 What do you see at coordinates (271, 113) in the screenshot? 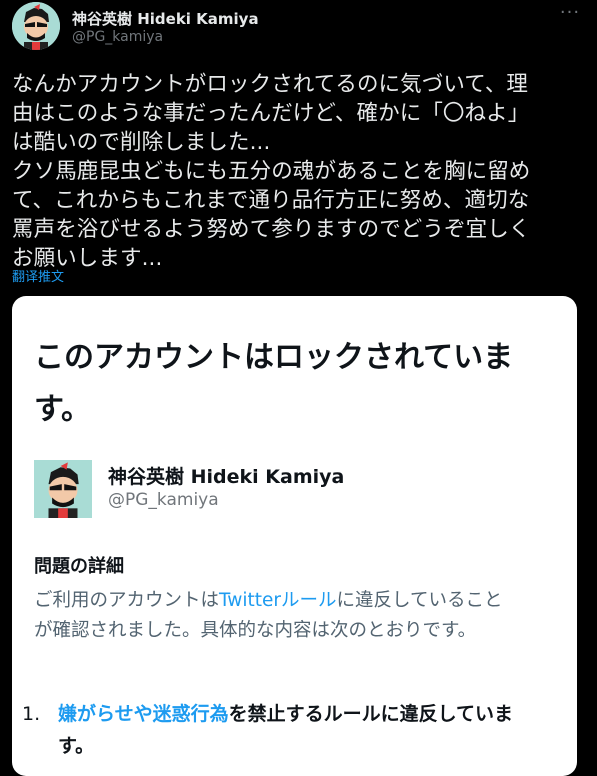
I see `tweet-line: 由はこのような事だったんだけど、確かに「〇ねよ」` at bounding box center [271, 113].